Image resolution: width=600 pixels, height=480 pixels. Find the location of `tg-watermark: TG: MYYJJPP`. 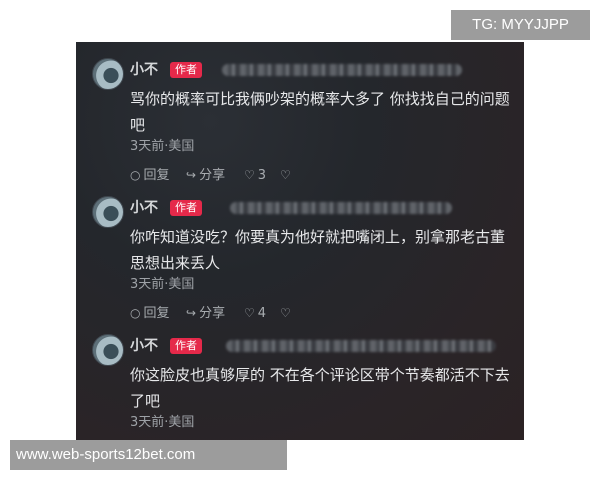

tg-watermark: TG: MYYJJPP is located at coordinates (520, 25).